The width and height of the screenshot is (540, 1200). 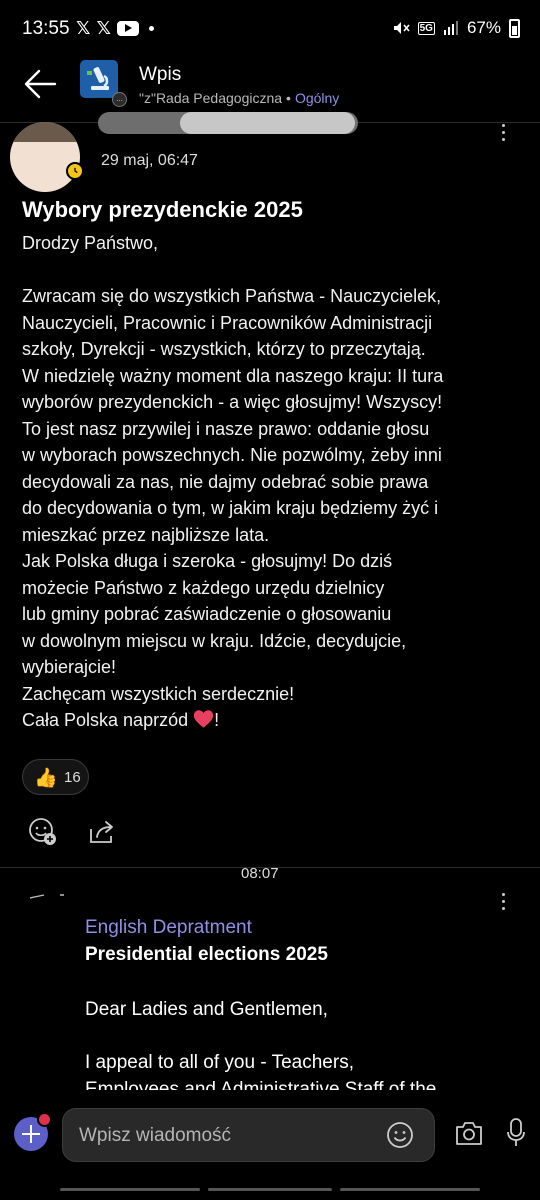 What do you see at coordinates (72, 777) in the screenshot?
I see `reaction-count: 16` at bounding box center [72, 777].